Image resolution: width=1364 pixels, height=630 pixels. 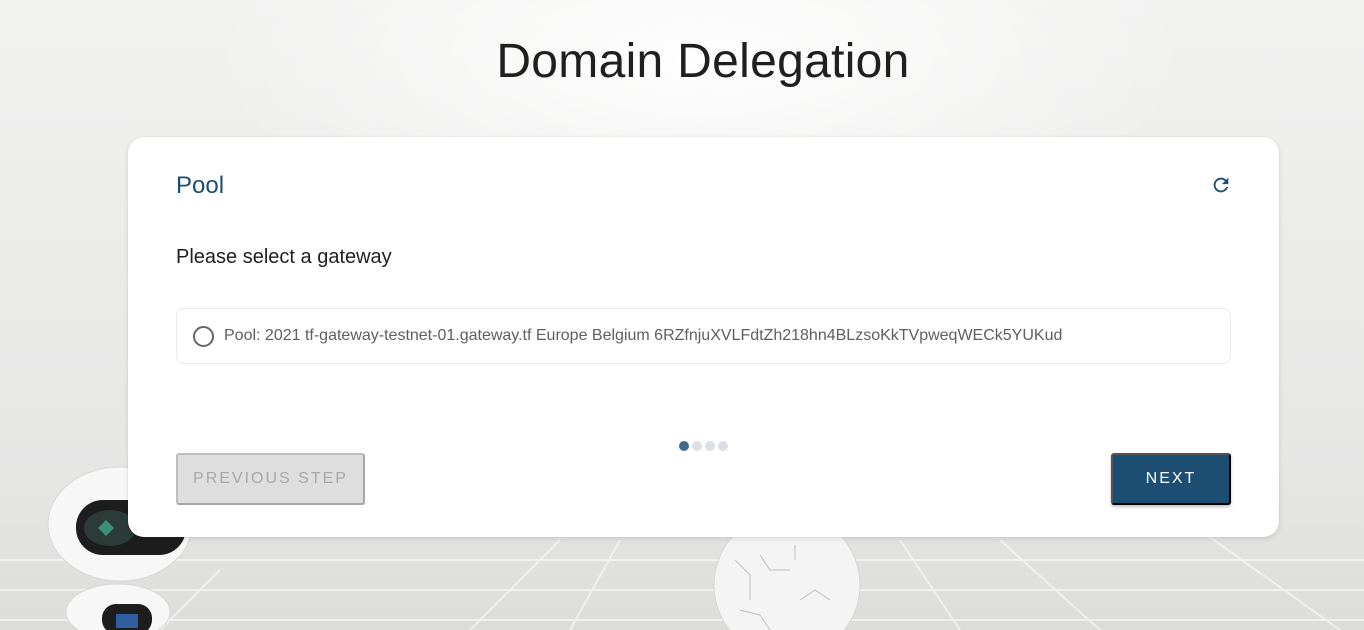 I want to click on radio-button, so click(x=203, y=336).